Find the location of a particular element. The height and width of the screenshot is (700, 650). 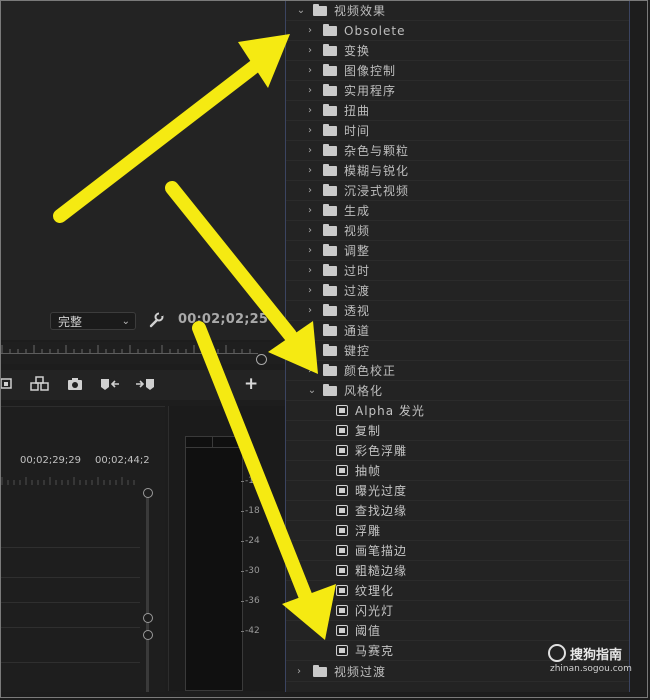

transport-bar: + is located at coordinates (142, 385).